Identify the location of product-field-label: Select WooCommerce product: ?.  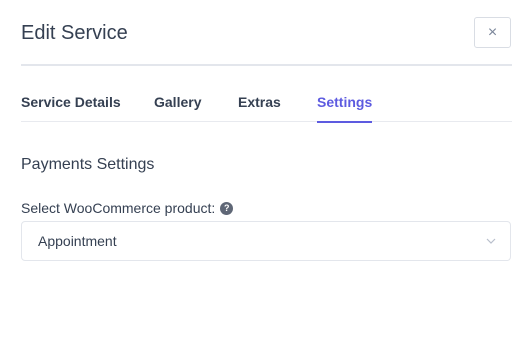
(127, 208).